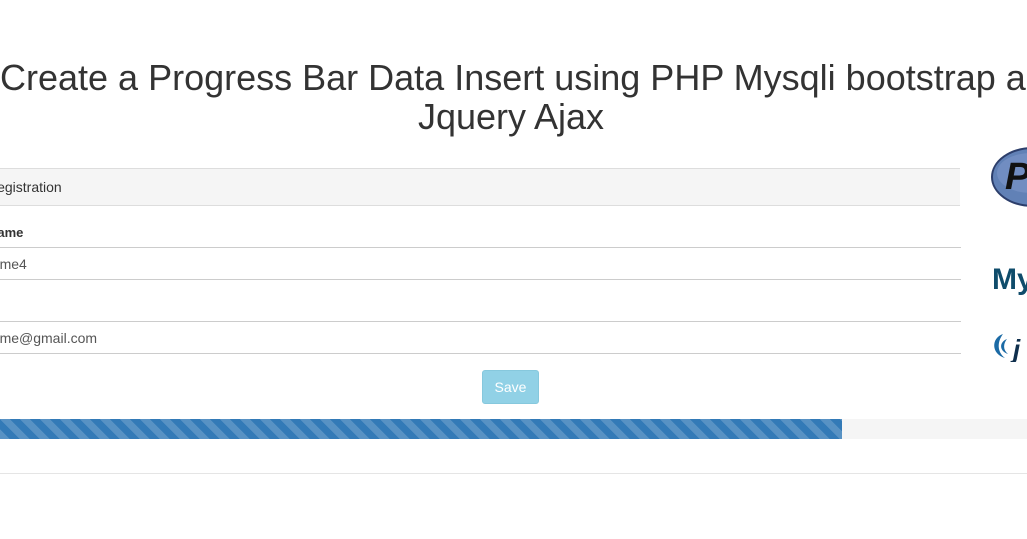 Image resolution: width=1027 pixels, height=539 pixels. What do you see at coordinates (421, 429) in the screenshot?
I see `progress-bar` at bounding box center [421, 429].